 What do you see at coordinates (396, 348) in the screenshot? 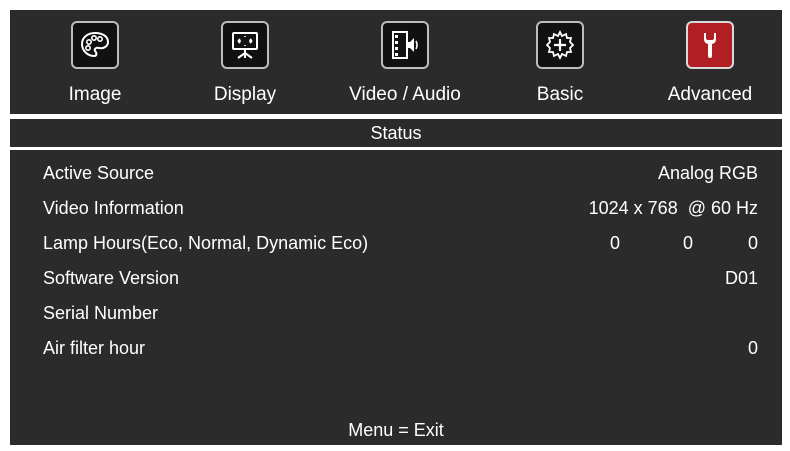
I see `row-air-filter-hour: Air filter hour 0` at bounding box center [396, 348].